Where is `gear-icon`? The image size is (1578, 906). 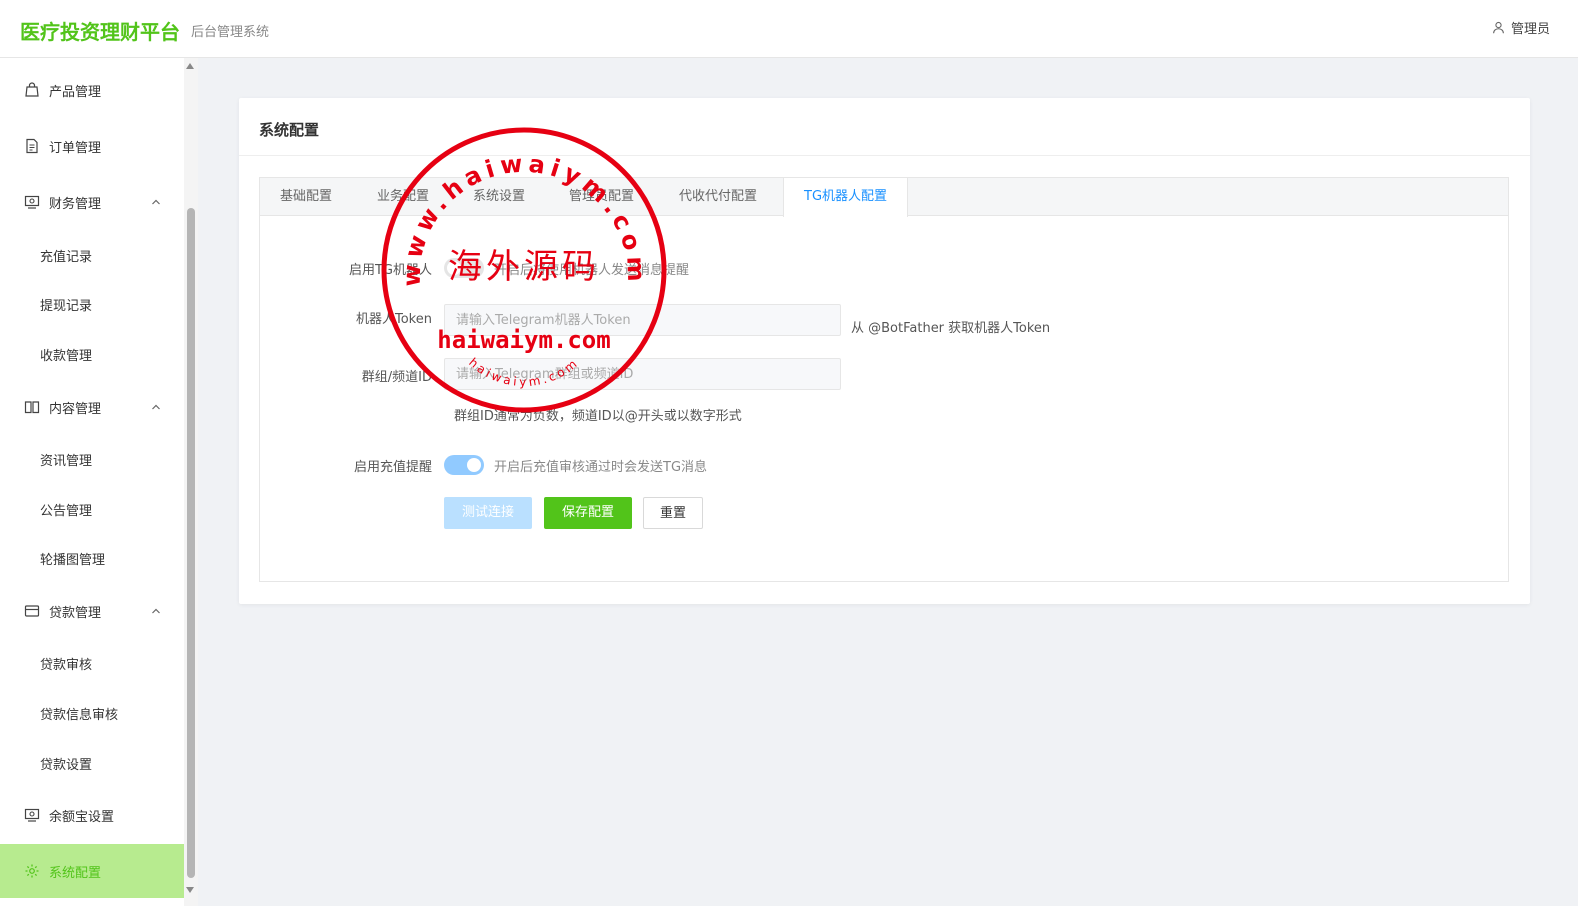
gear-icon is located at coordinates (32, 871).